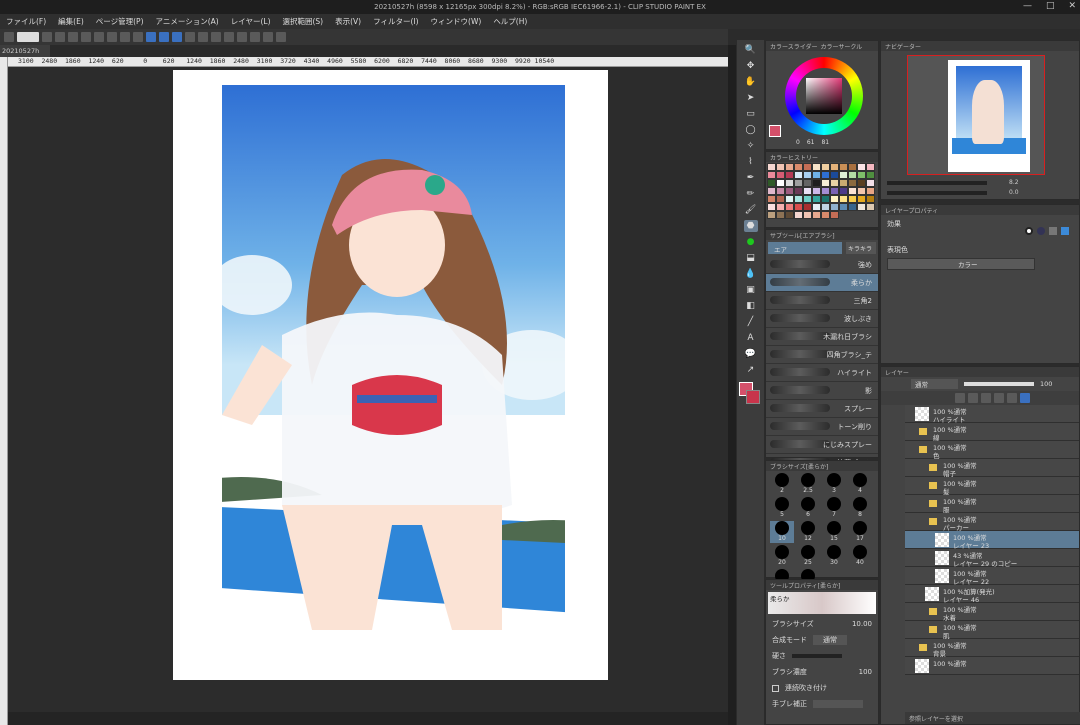  I want to click on lasso-tool-icon: ◯, so click(751, 130).